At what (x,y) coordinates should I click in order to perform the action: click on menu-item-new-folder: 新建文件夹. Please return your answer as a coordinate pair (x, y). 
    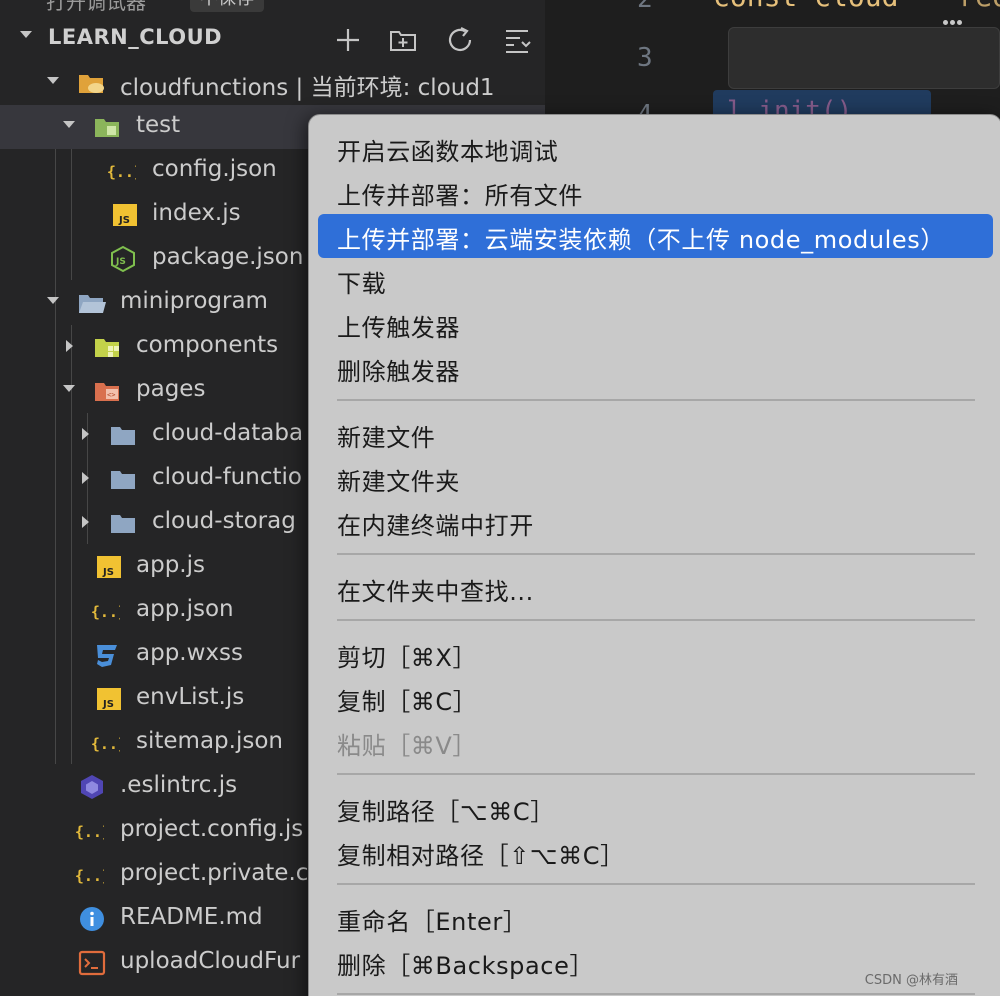
    Looking at the image, I should click on (655, 478).